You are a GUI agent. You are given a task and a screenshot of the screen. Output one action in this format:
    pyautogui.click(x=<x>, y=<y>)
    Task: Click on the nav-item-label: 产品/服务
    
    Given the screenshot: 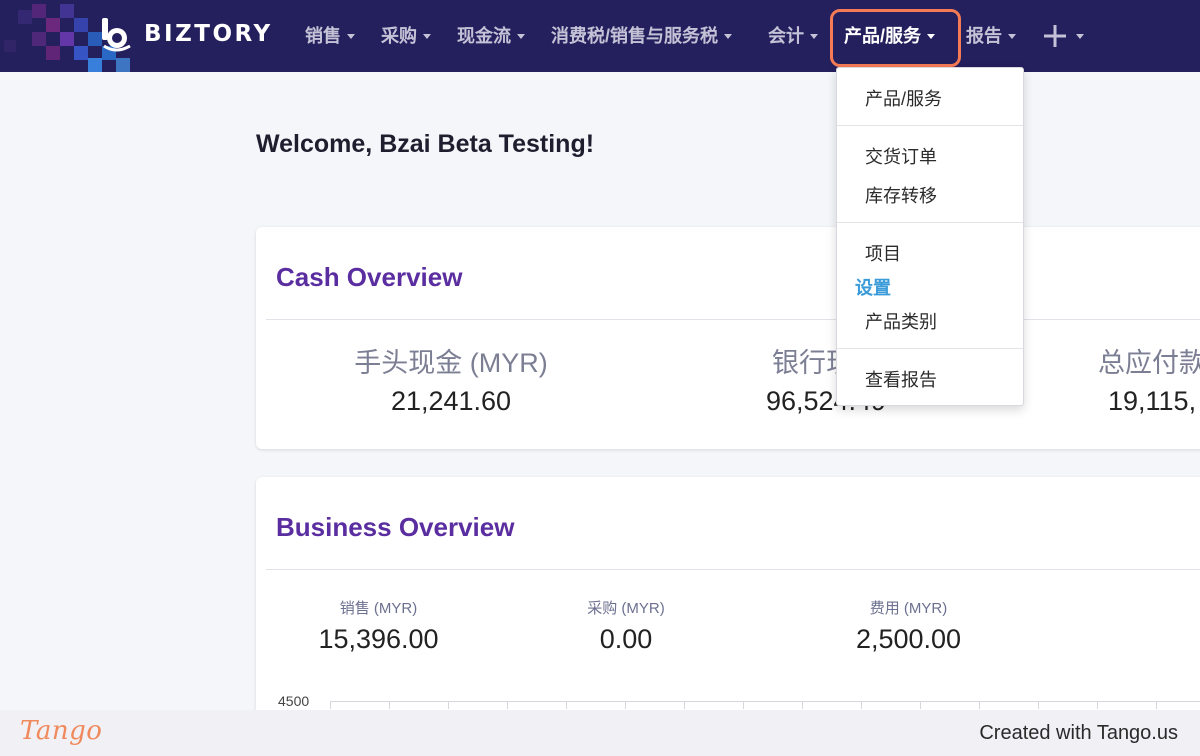 What is the action you would take?
    pyautogui.click(x=883, y=36)
    